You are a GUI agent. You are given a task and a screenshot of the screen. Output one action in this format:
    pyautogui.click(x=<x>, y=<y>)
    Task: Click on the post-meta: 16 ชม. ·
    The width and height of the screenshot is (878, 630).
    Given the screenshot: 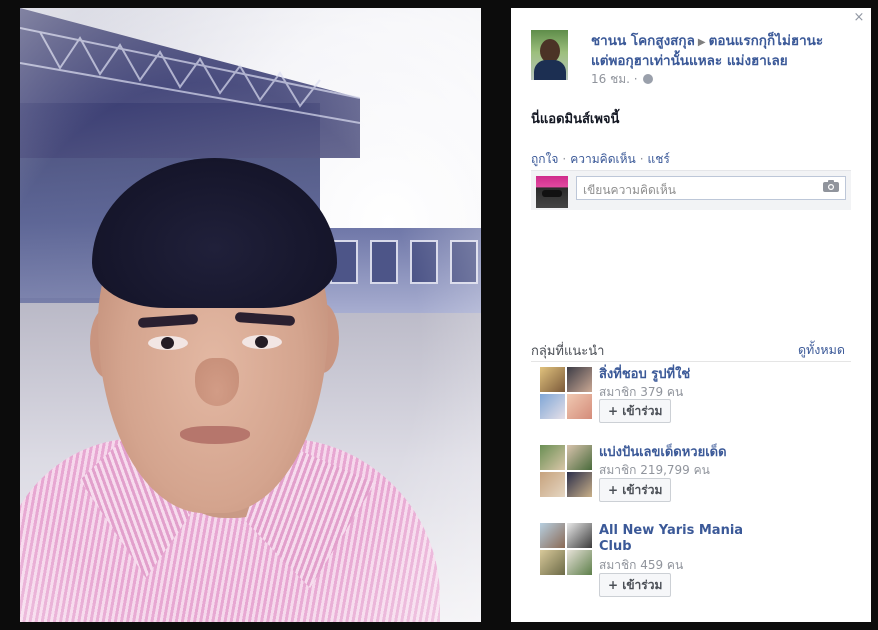 What is the action you would take?
    pyautogui.click(x=622, y=79)
    